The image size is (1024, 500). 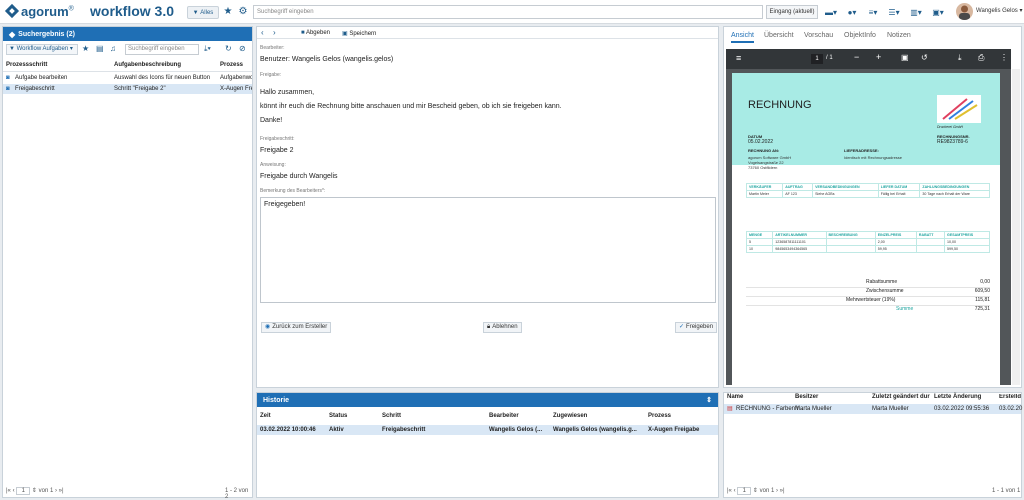 I want to click on toolbox-icon: ▣▾, so click(x=938, y=12).